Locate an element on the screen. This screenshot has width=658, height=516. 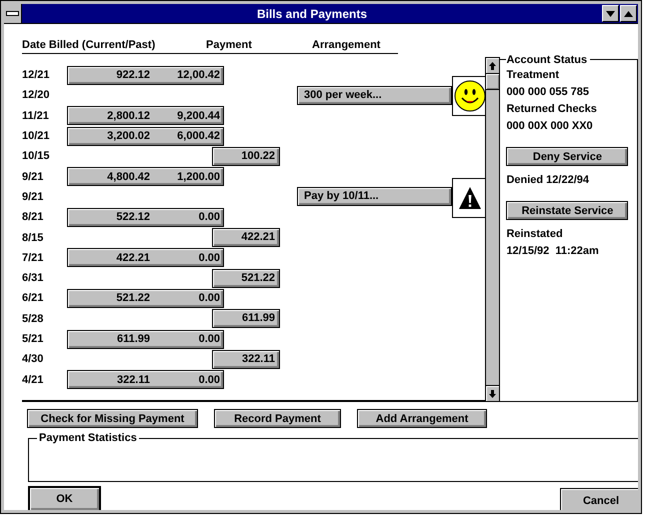
bill-entry: 521.22 0.00 is located at coordinates (145, 298).